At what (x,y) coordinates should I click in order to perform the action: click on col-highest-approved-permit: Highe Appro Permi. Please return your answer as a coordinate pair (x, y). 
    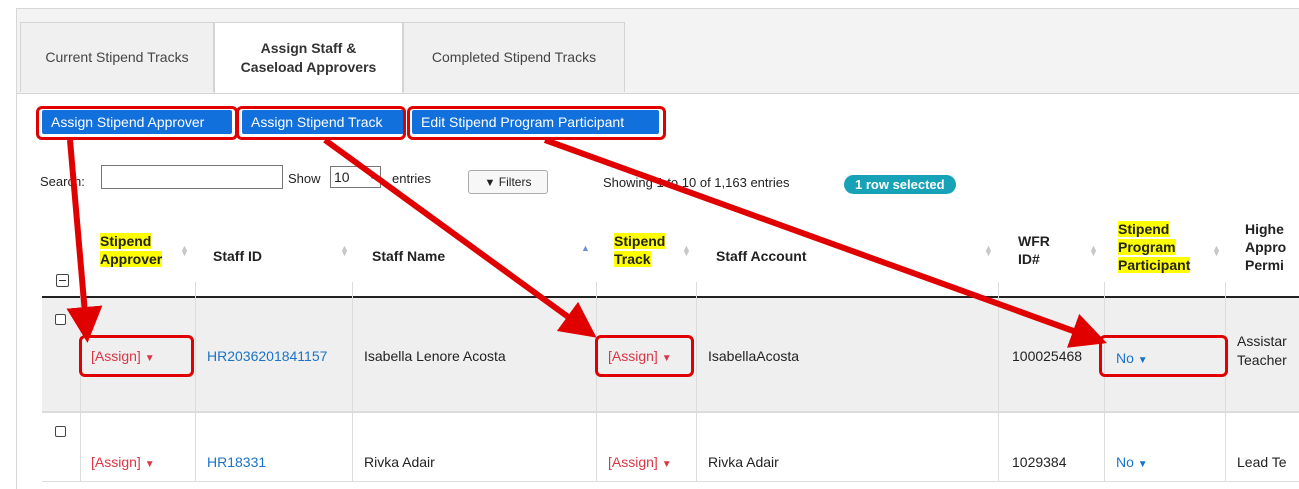
    Looking at the image, I should click on (1265, 247).